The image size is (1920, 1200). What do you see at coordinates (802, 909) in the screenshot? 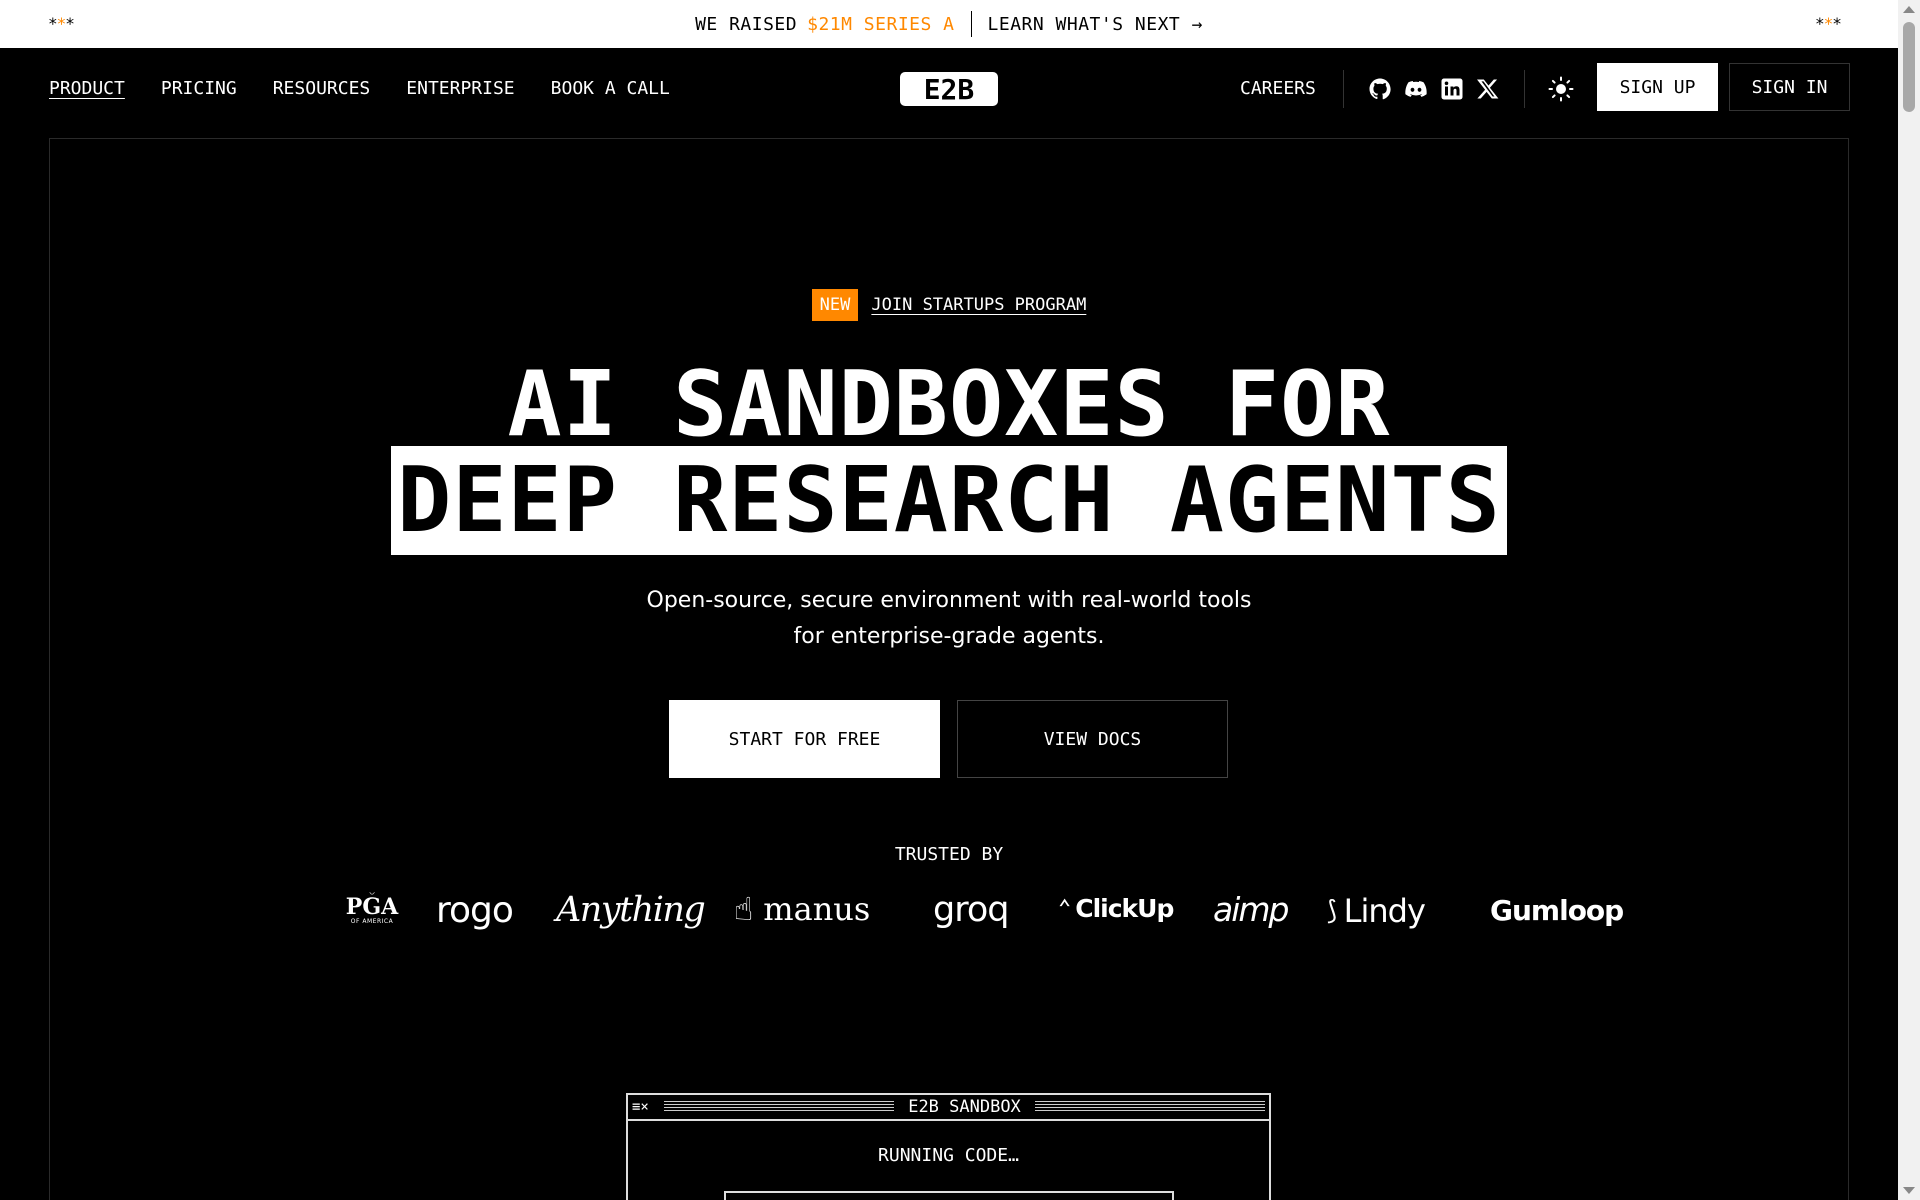
I see `logo-manus: ☝ manus` at bounding box center [802, 909].